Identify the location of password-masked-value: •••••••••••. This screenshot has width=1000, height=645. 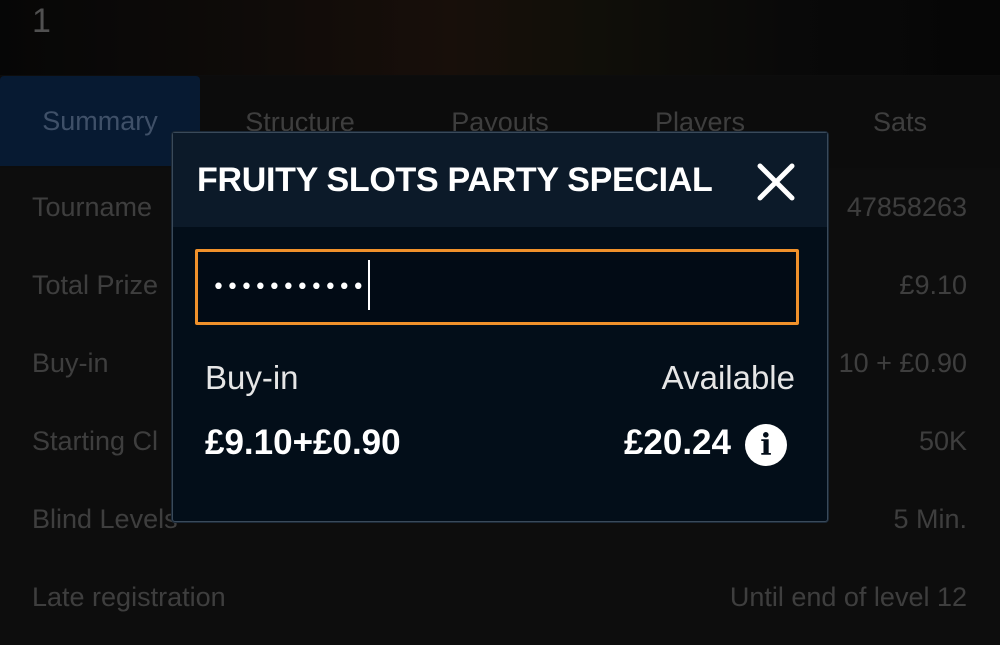
(289, 287).